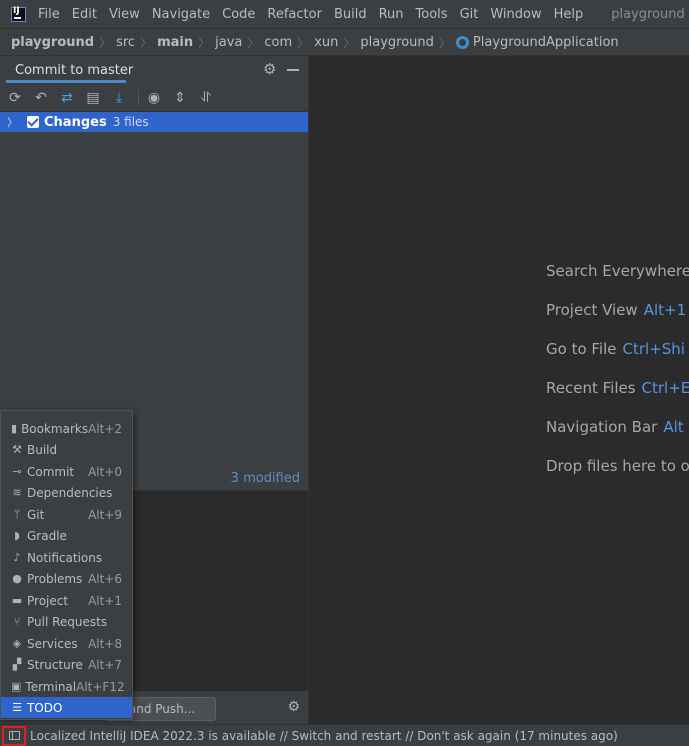 The width and height of the screenshot is (689, 746). I want to click on tool-window-pull-requests: ⑂ Pull Requests, so click(66, 621).